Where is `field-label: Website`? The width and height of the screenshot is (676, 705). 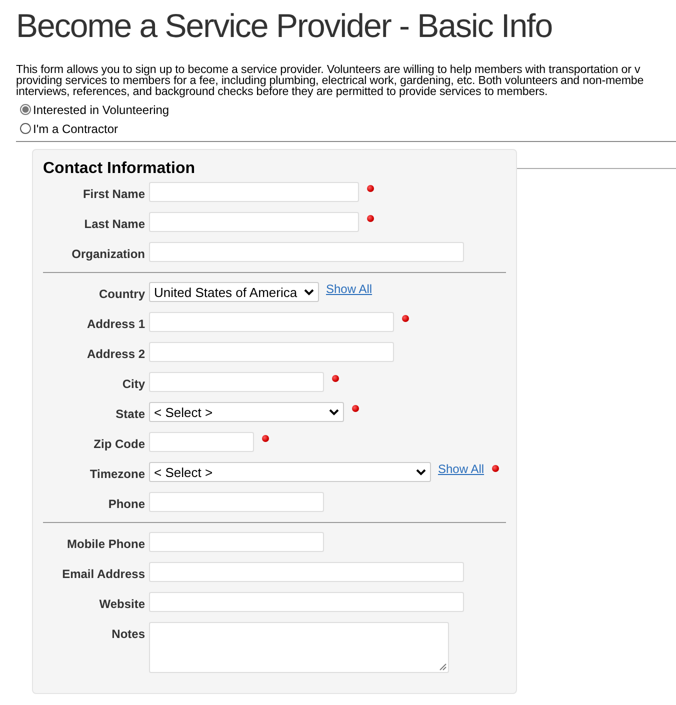
field-label: Website is located at coordinates (121, 603).